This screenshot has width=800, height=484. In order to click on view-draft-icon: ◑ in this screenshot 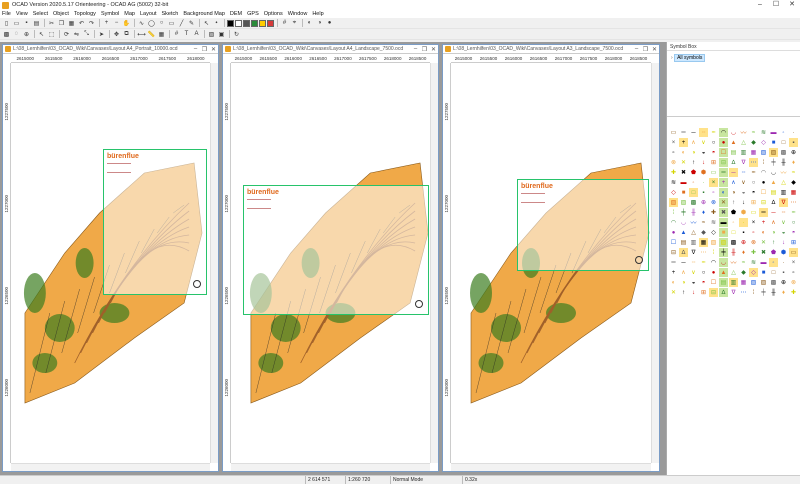, I will do `click(319, 23)`.